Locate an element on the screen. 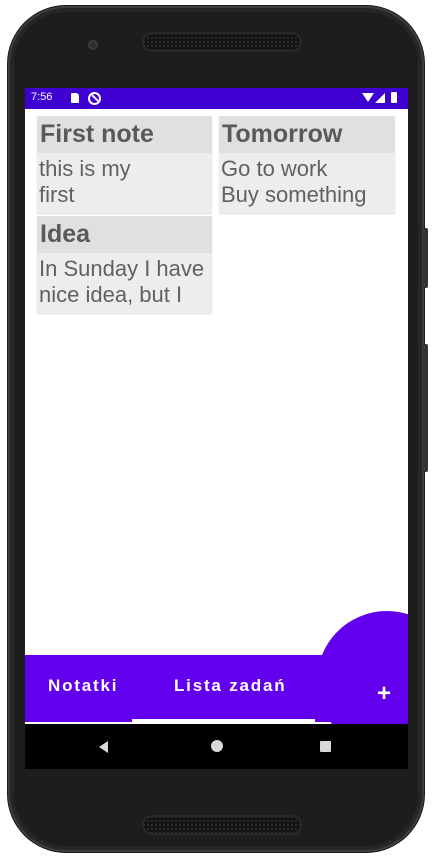 The height and width of the screenshot is (856, 432). recents-icon is located at coordinates (325, 746).